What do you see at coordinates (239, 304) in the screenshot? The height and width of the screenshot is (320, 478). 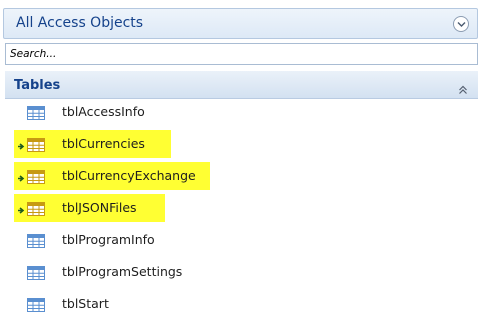 I see `list-item: tblStart` at bounding box center [239, 304].